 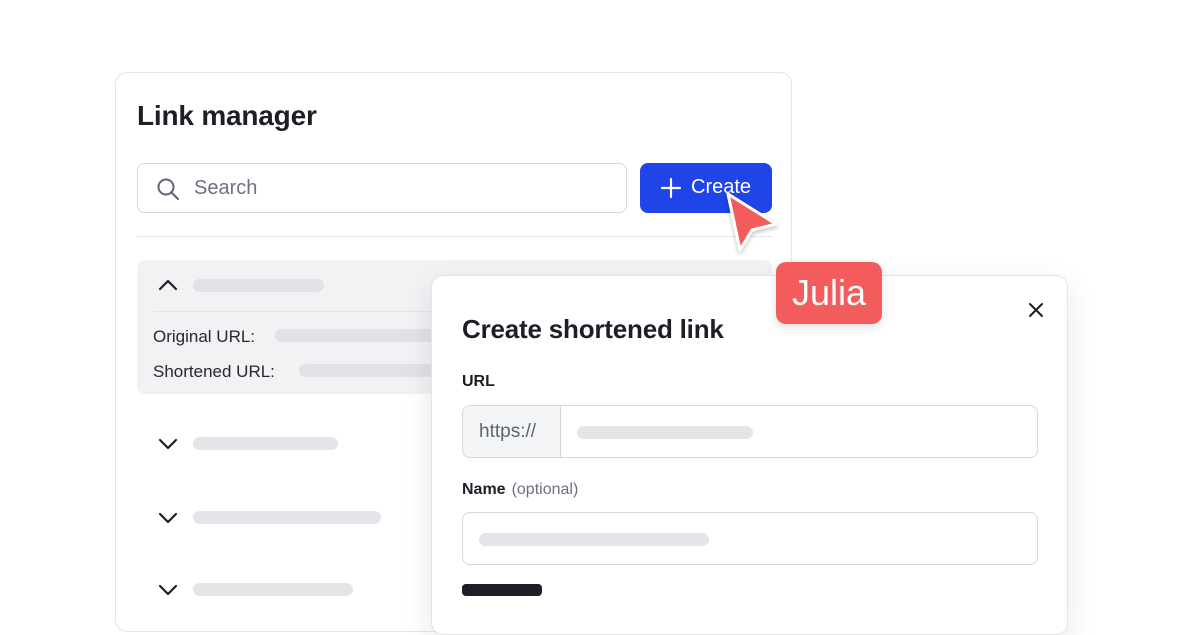 I want to click on chevron-up-icon, so click(x=168, y=285).